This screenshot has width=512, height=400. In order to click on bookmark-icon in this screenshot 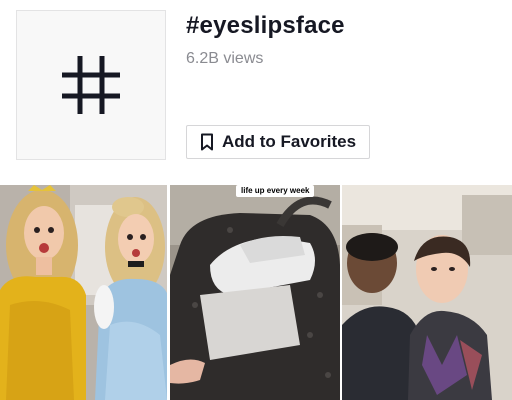, I will do `click(206, 142)`.